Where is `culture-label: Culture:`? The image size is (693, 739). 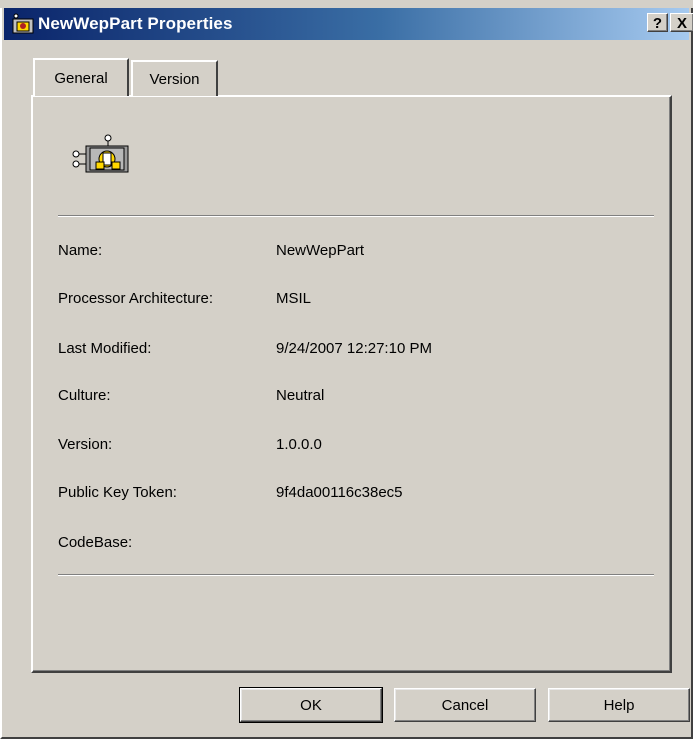 culture-label: Culture: is located at coordinates (84, 395).